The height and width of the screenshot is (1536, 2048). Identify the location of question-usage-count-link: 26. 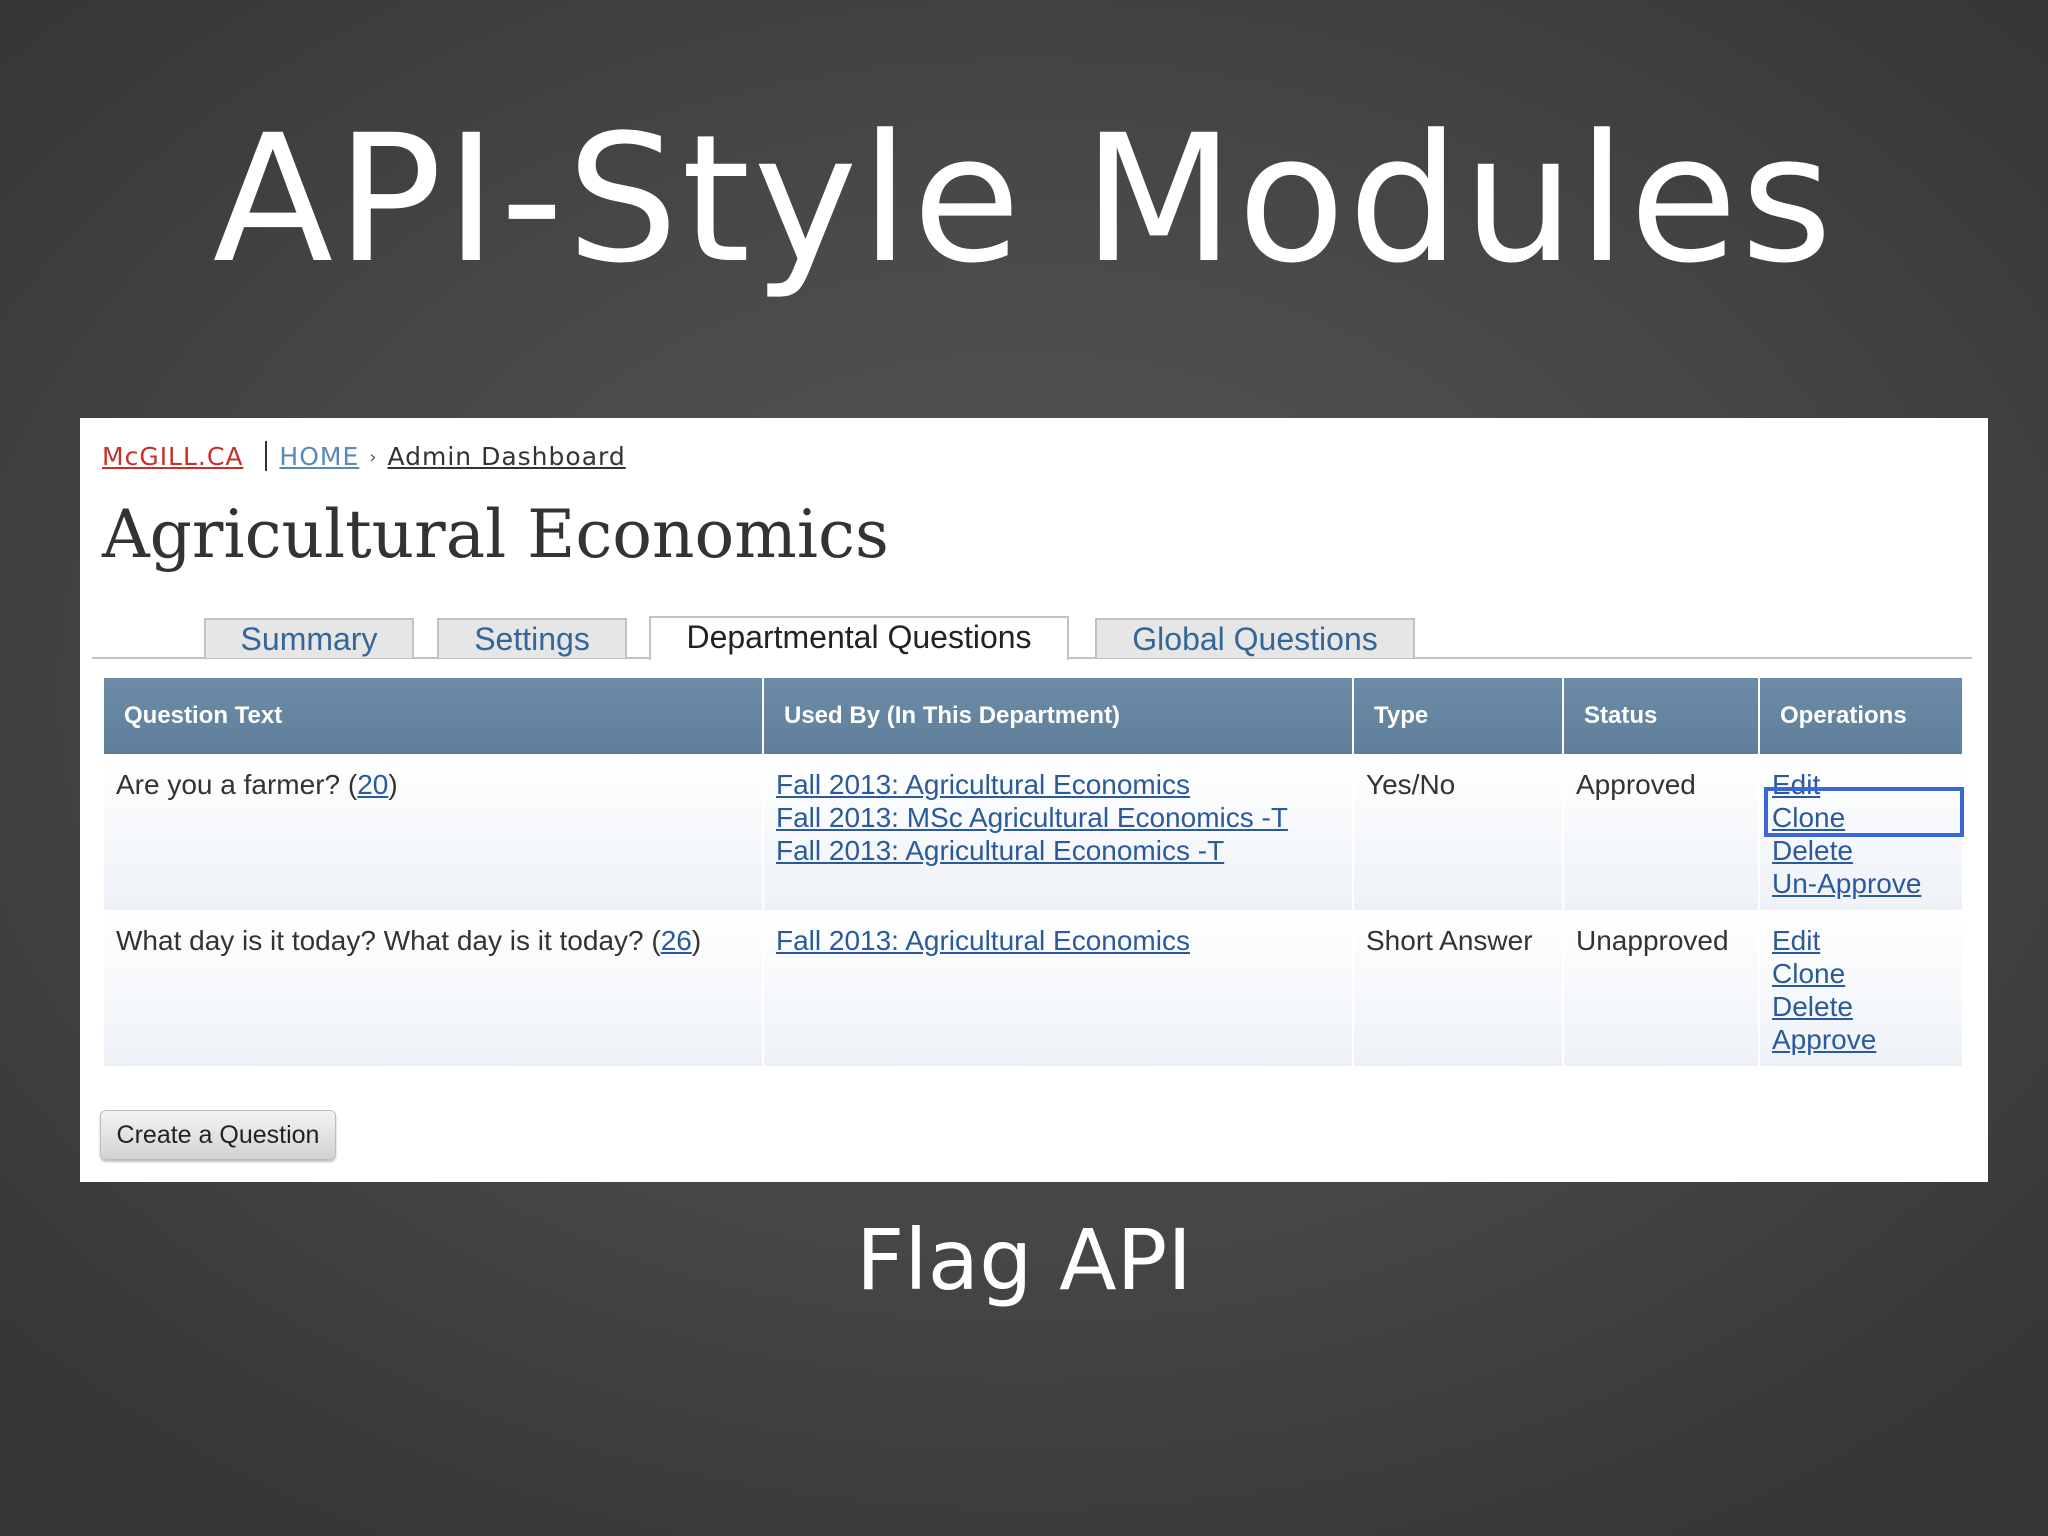
(676, 940).